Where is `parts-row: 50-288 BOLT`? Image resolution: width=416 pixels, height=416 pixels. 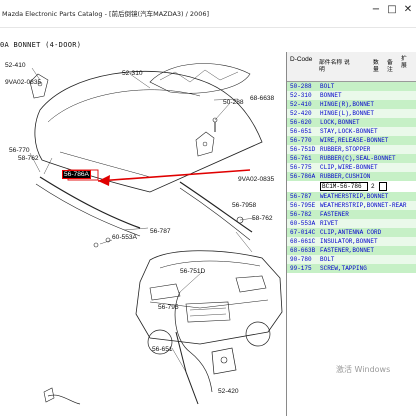
parts-row: 50-288 BOLT is located at coordinates (351, 86).